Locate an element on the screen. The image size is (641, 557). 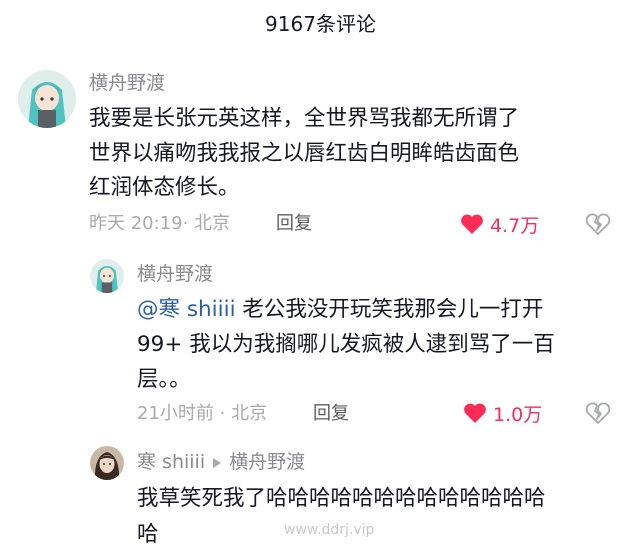
comment-line: 我草笑死我了哈哈哈哈哈哈哈哈哈哈哈哈哈 is located at coordinates (341, 498).